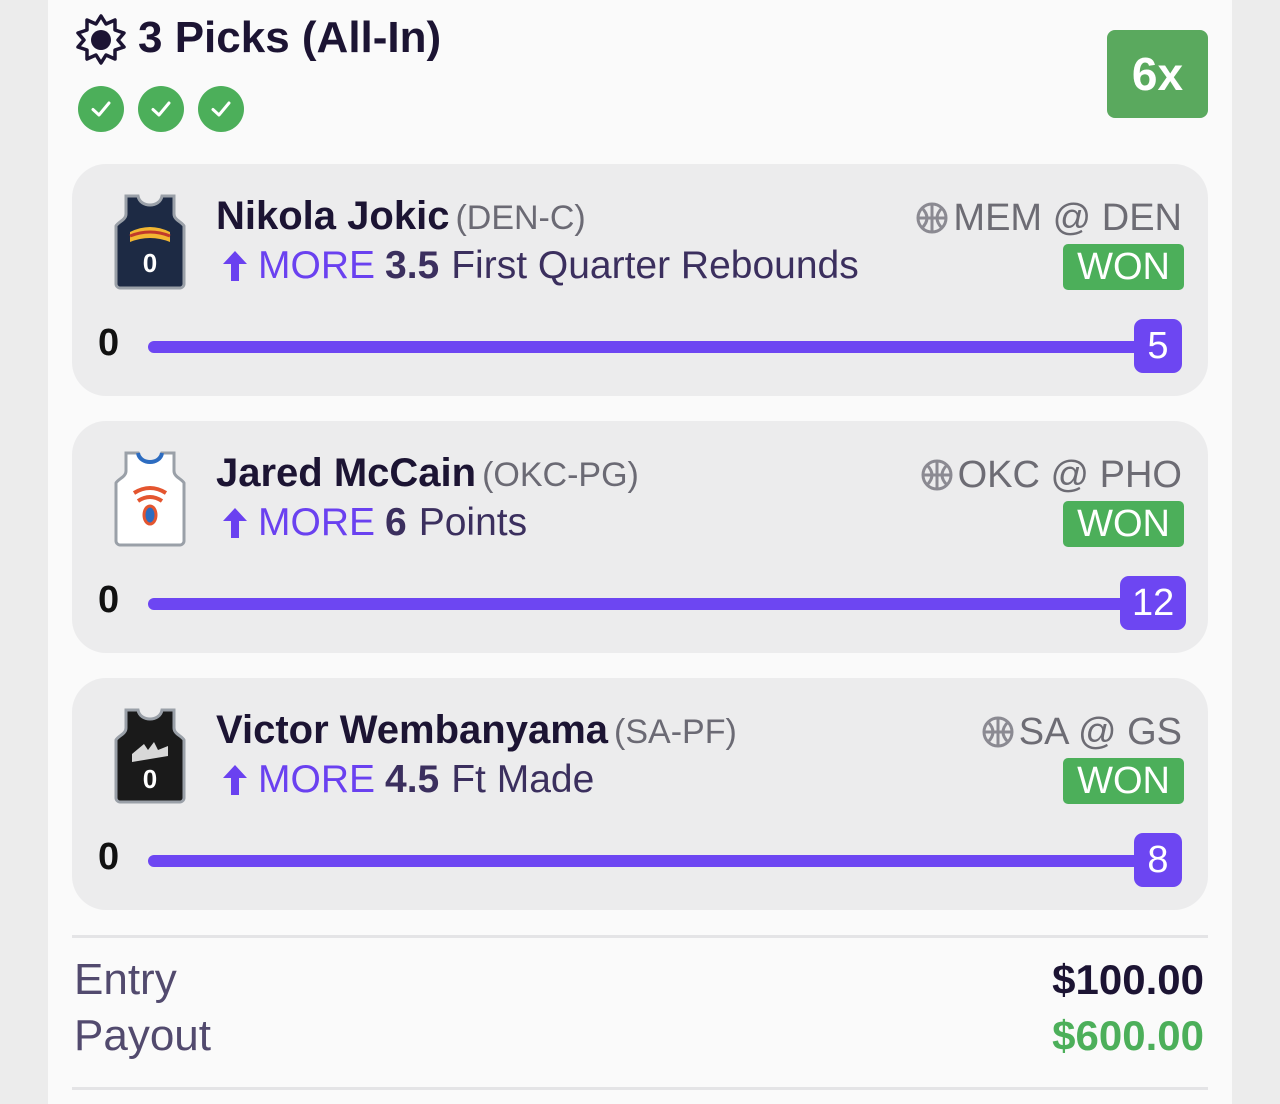 The height and width of the screenshot is (1104, 1280). Describe the element at coordinates (150, 499) in the screenshot. I see `jersey-icon` at that location.